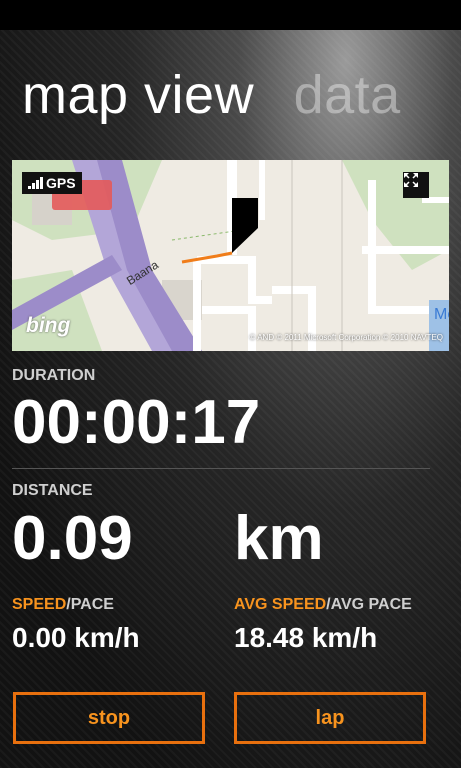  What do you see at coordinates (35, 183) in the screenshot?
I see `signal-bars-icon` at bounding box center [35, 183].